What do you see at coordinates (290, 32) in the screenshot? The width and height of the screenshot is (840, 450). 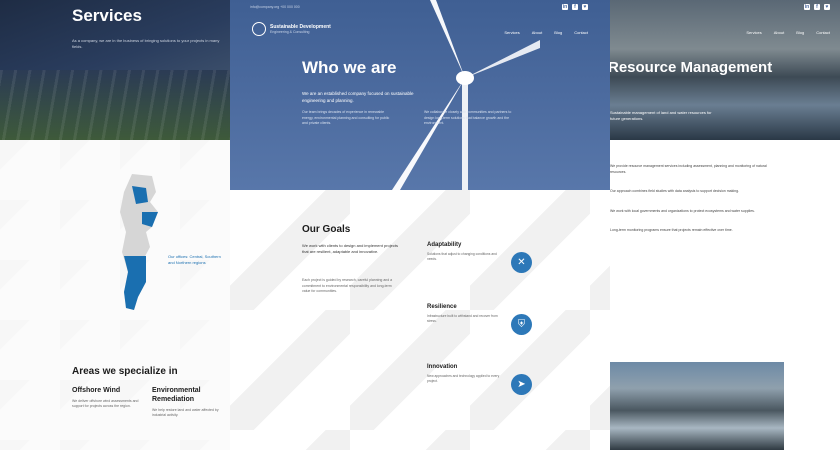 I see `logo-tagline: Engineering & Consulting` at bounding box center [290, 32].